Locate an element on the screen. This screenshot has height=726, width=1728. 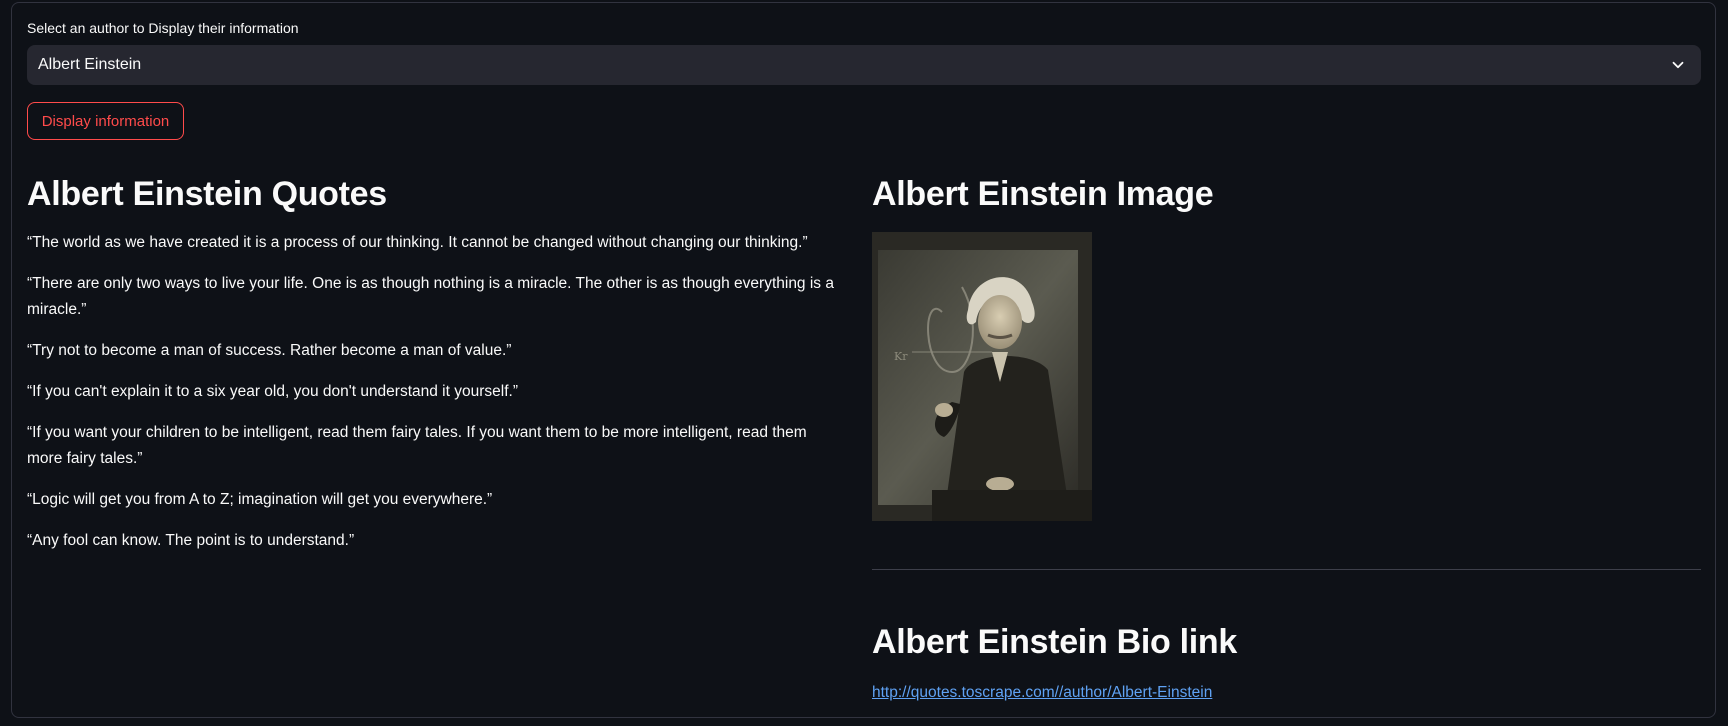
bio-title: Albert Einstein Bio link is located at coordinates (1054, 642).